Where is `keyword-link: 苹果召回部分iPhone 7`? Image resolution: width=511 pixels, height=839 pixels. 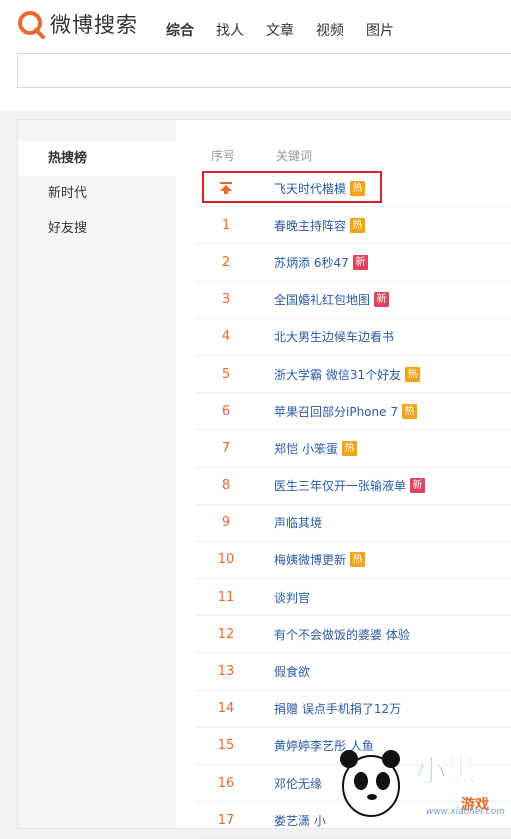
keyword-link: 苹果召回部分iPhone 7 is located at coordinates (336, 411).